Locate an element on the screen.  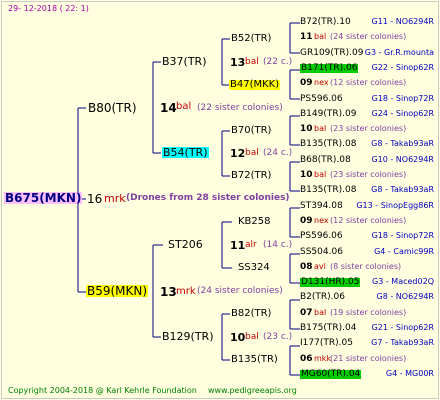
l2-b37-num: 13 is located at coordinates (238, 62).